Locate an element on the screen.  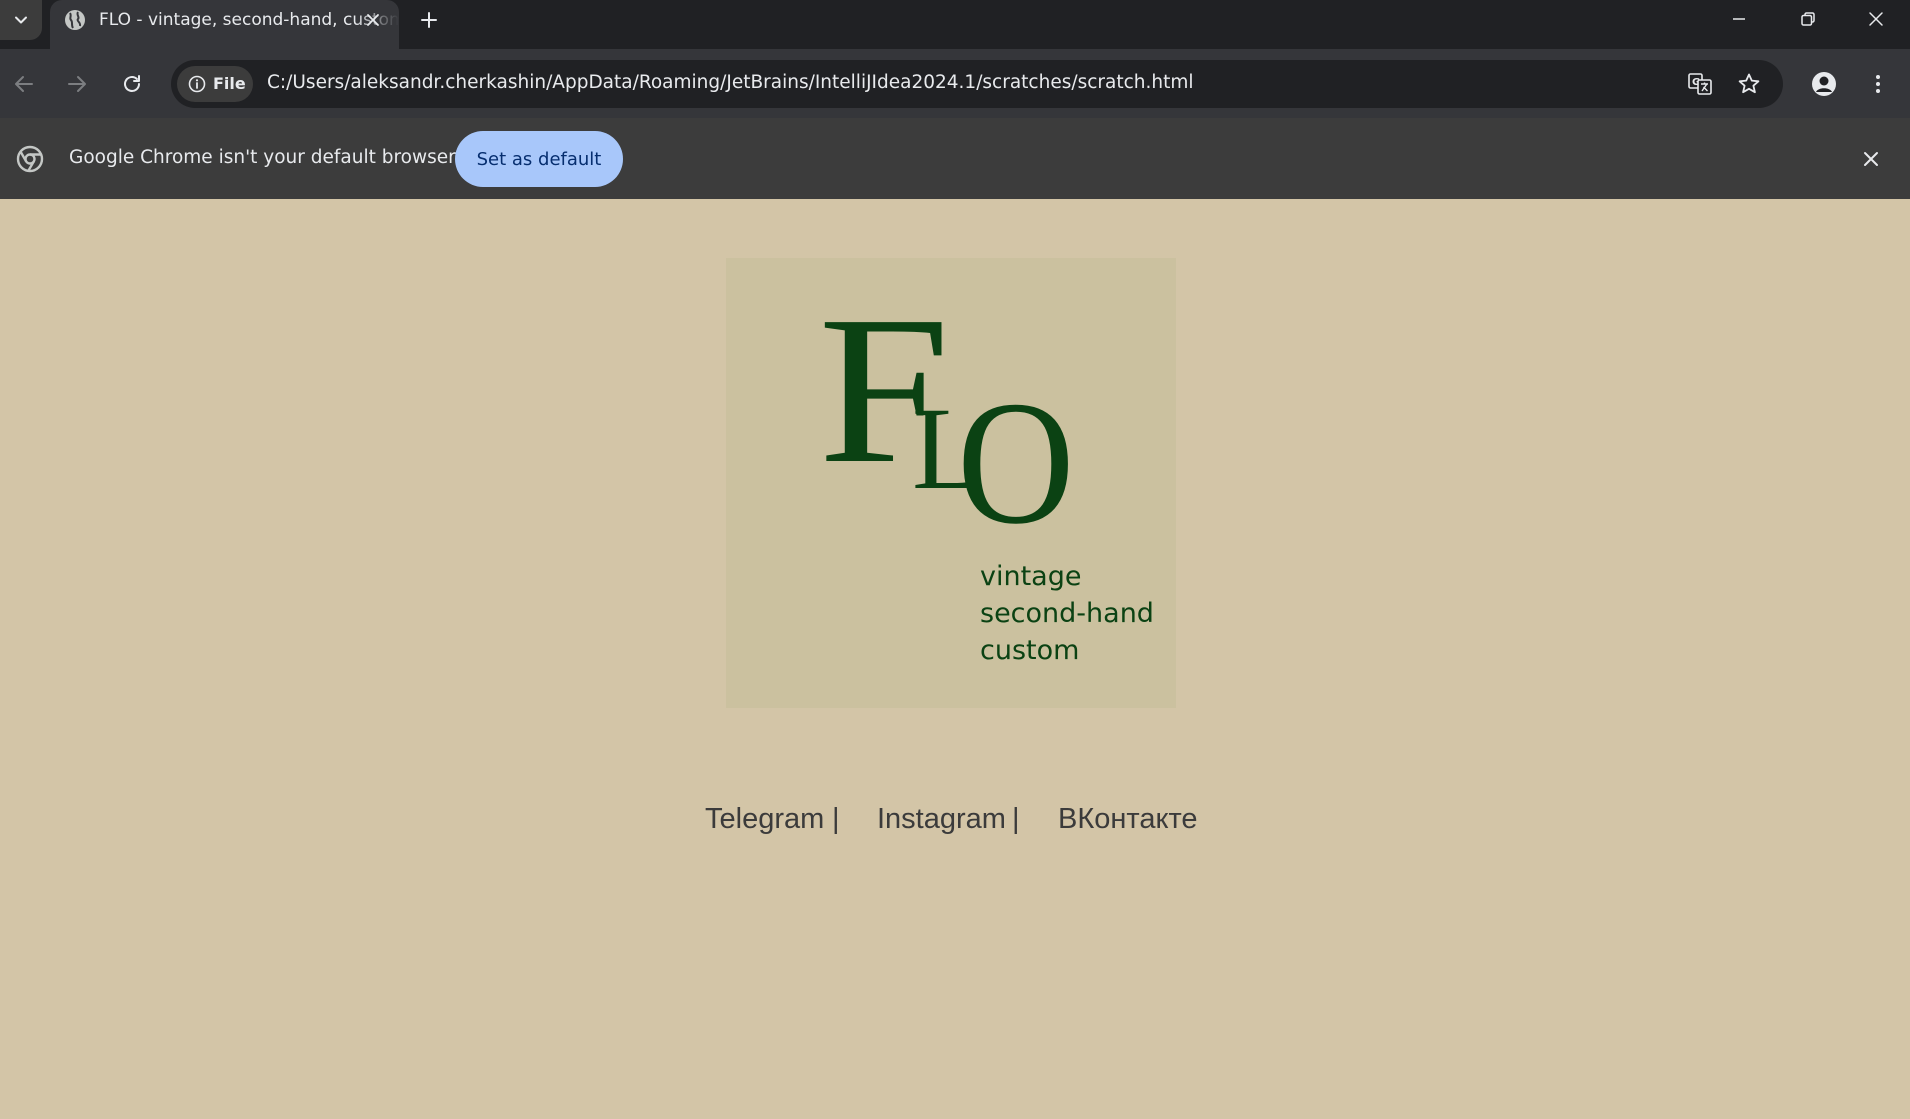
flo-logo: F L O vintage second-hand custom is located at coordinates (951, 483).